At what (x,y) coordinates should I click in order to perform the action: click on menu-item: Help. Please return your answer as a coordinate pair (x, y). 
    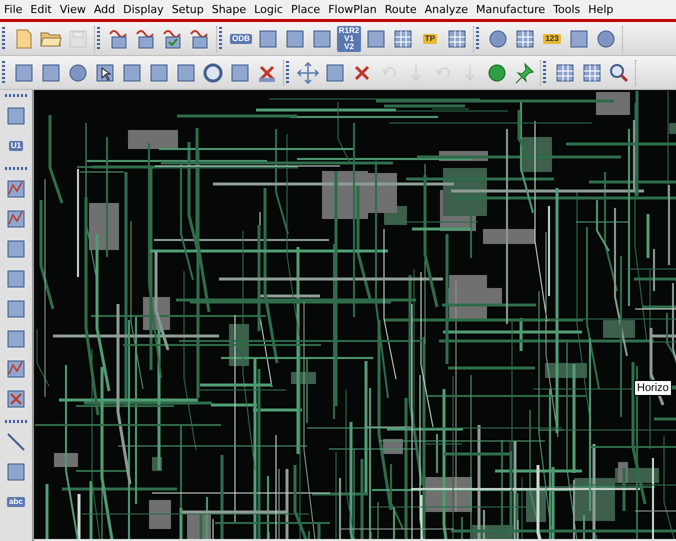
    Looking at the image, I should click on (601, 9).